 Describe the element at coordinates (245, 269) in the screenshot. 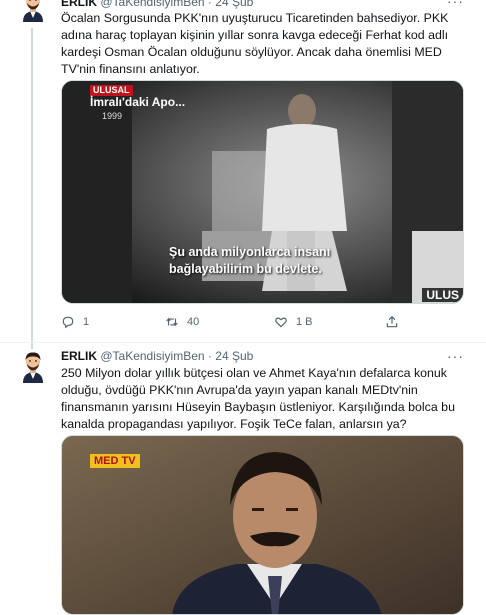

I see `video-subtitle-2: bağlayabilirim bu devlete.` at that location.